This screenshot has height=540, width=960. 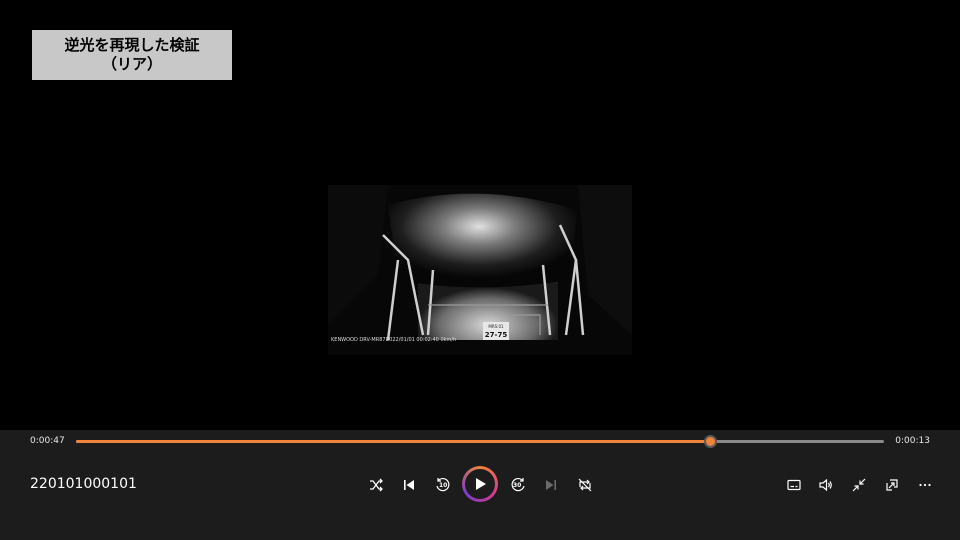 I want to click on repeat-off-icon, so click(x=585, y=485).